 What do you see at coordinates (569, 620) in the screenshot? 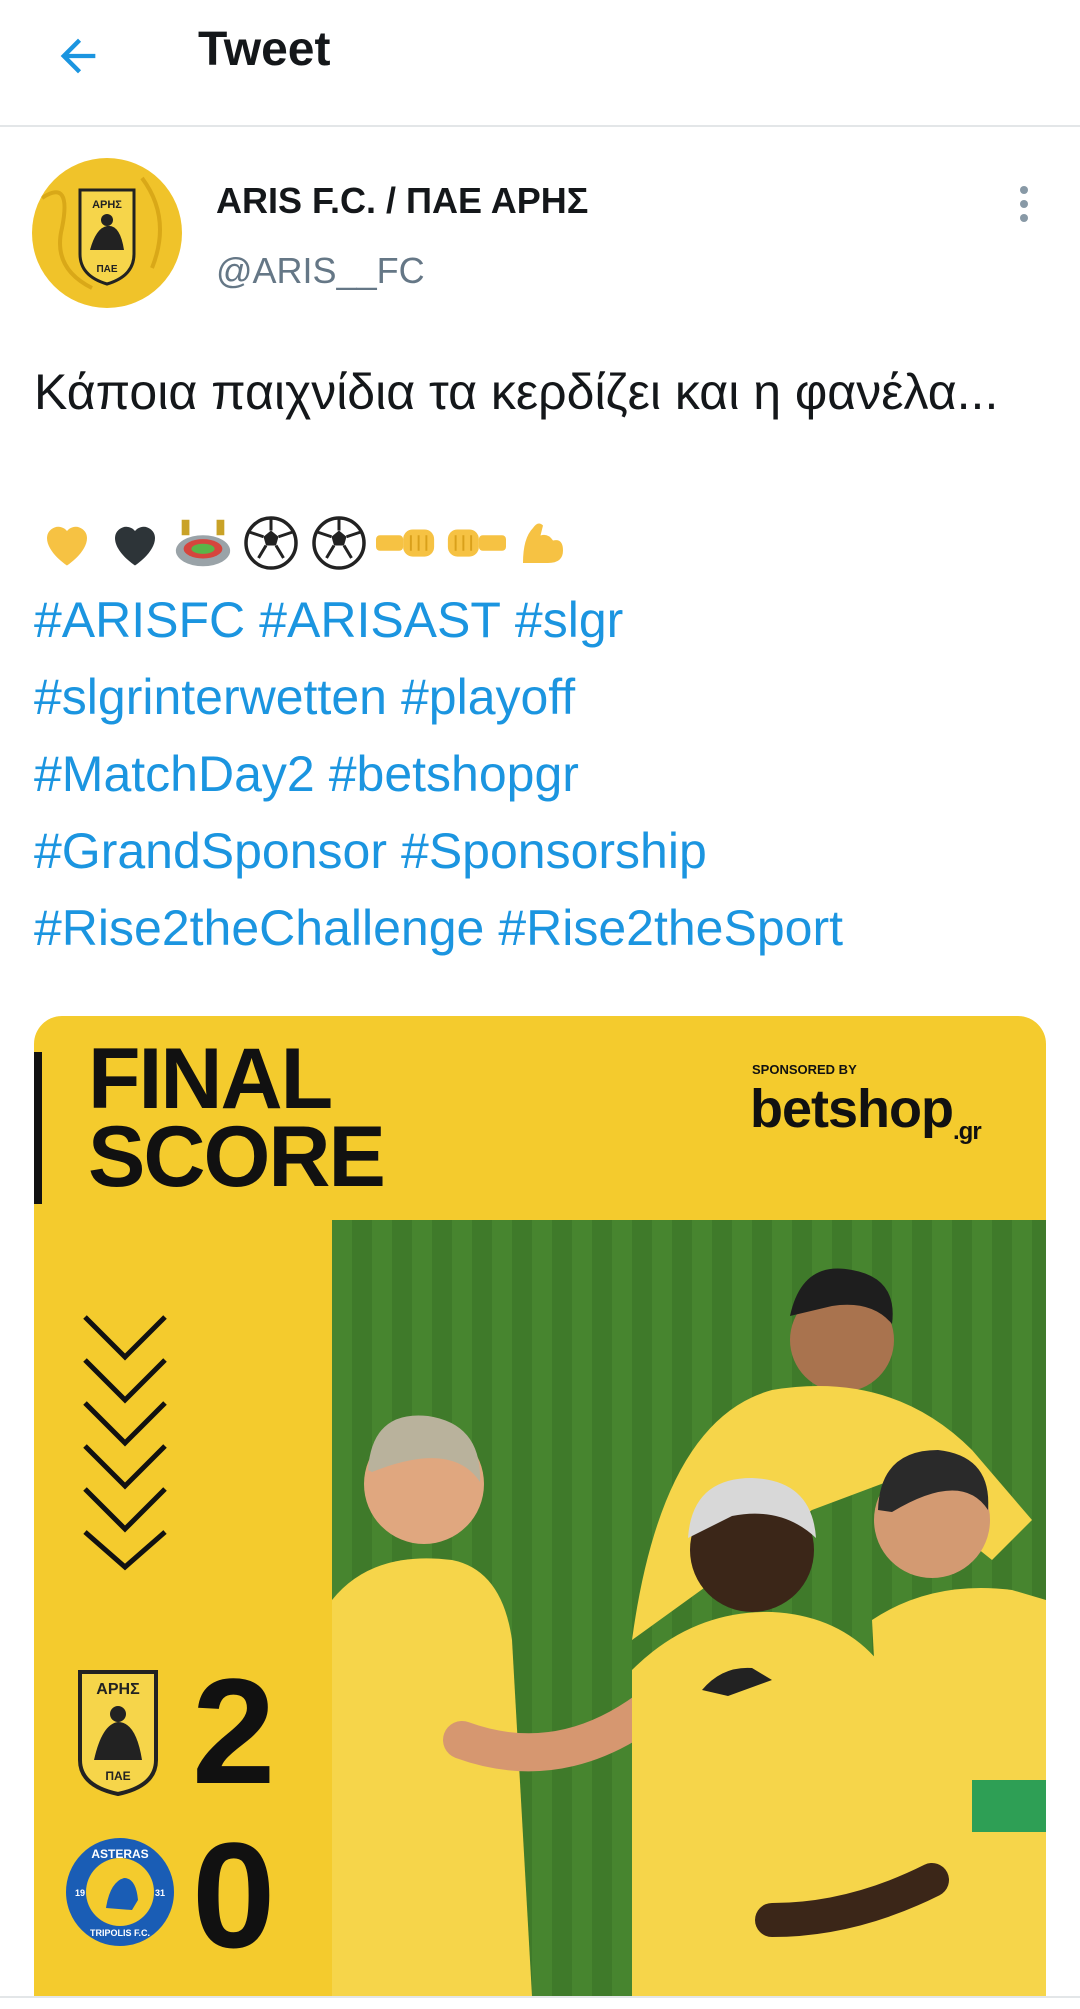
I see `hashtag-link: #slgr` at bounding box center [569, 620].